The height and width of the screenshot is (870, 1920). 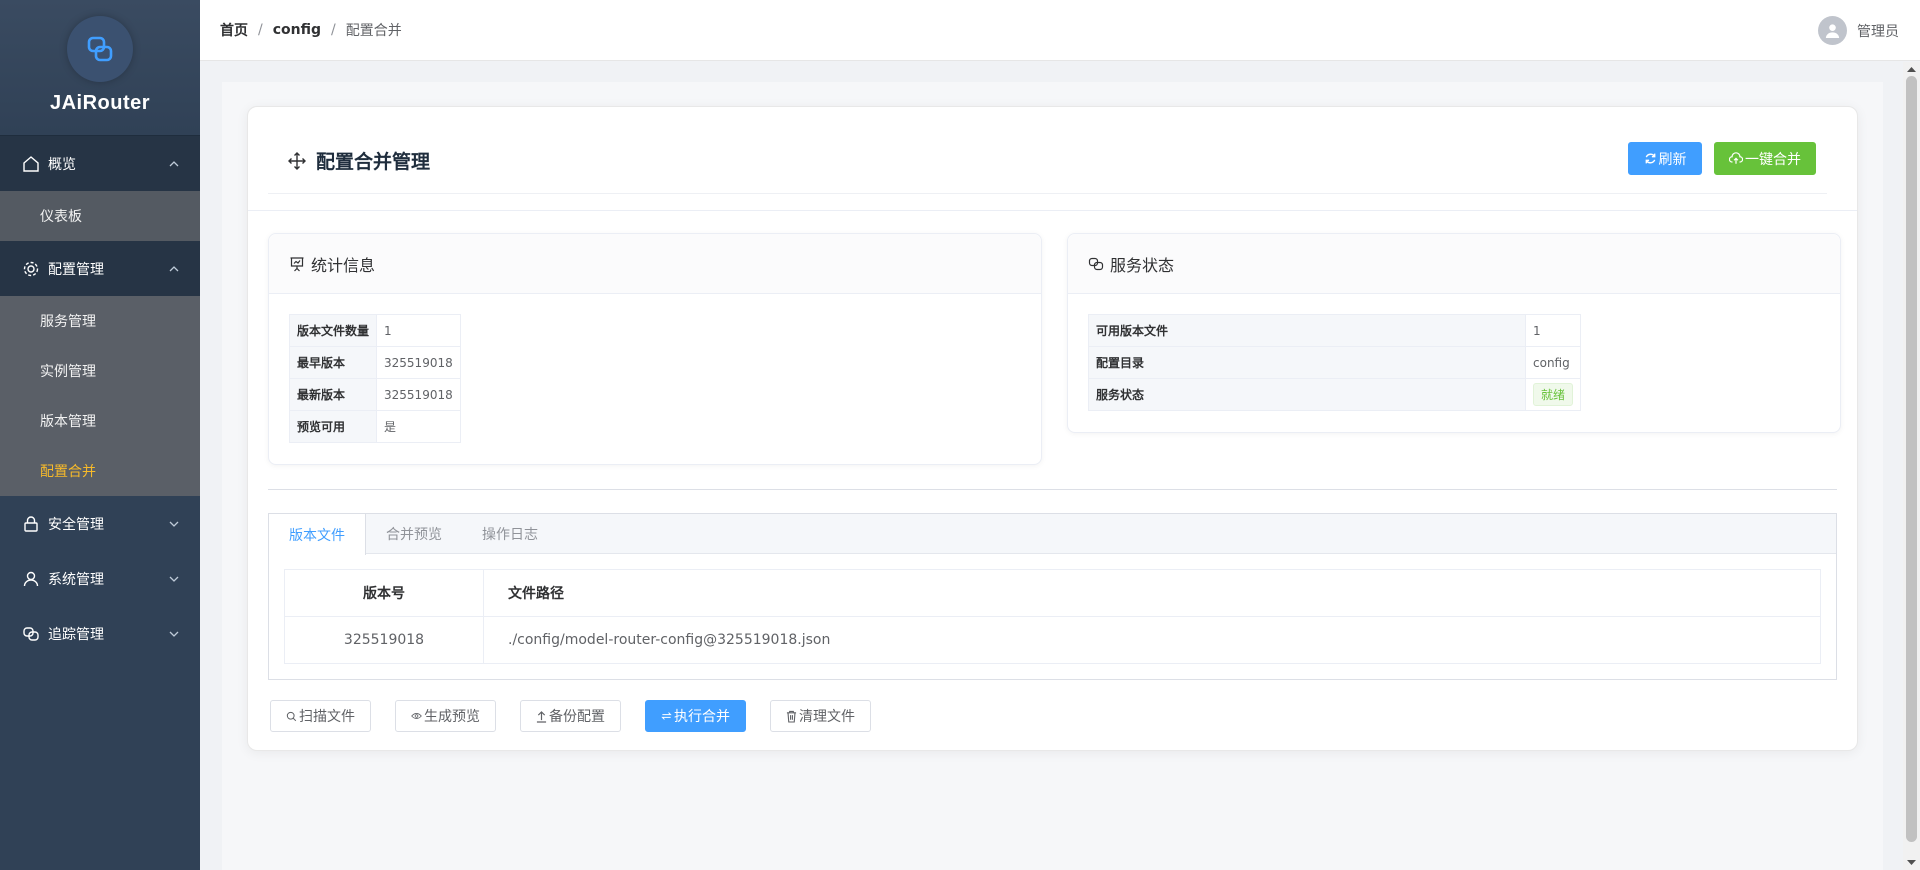 What do you see at coordinates (1773, 159) in the screenshot?
I see `merge-all-button-label: 一键合并` at bounding box center [1773, 159].